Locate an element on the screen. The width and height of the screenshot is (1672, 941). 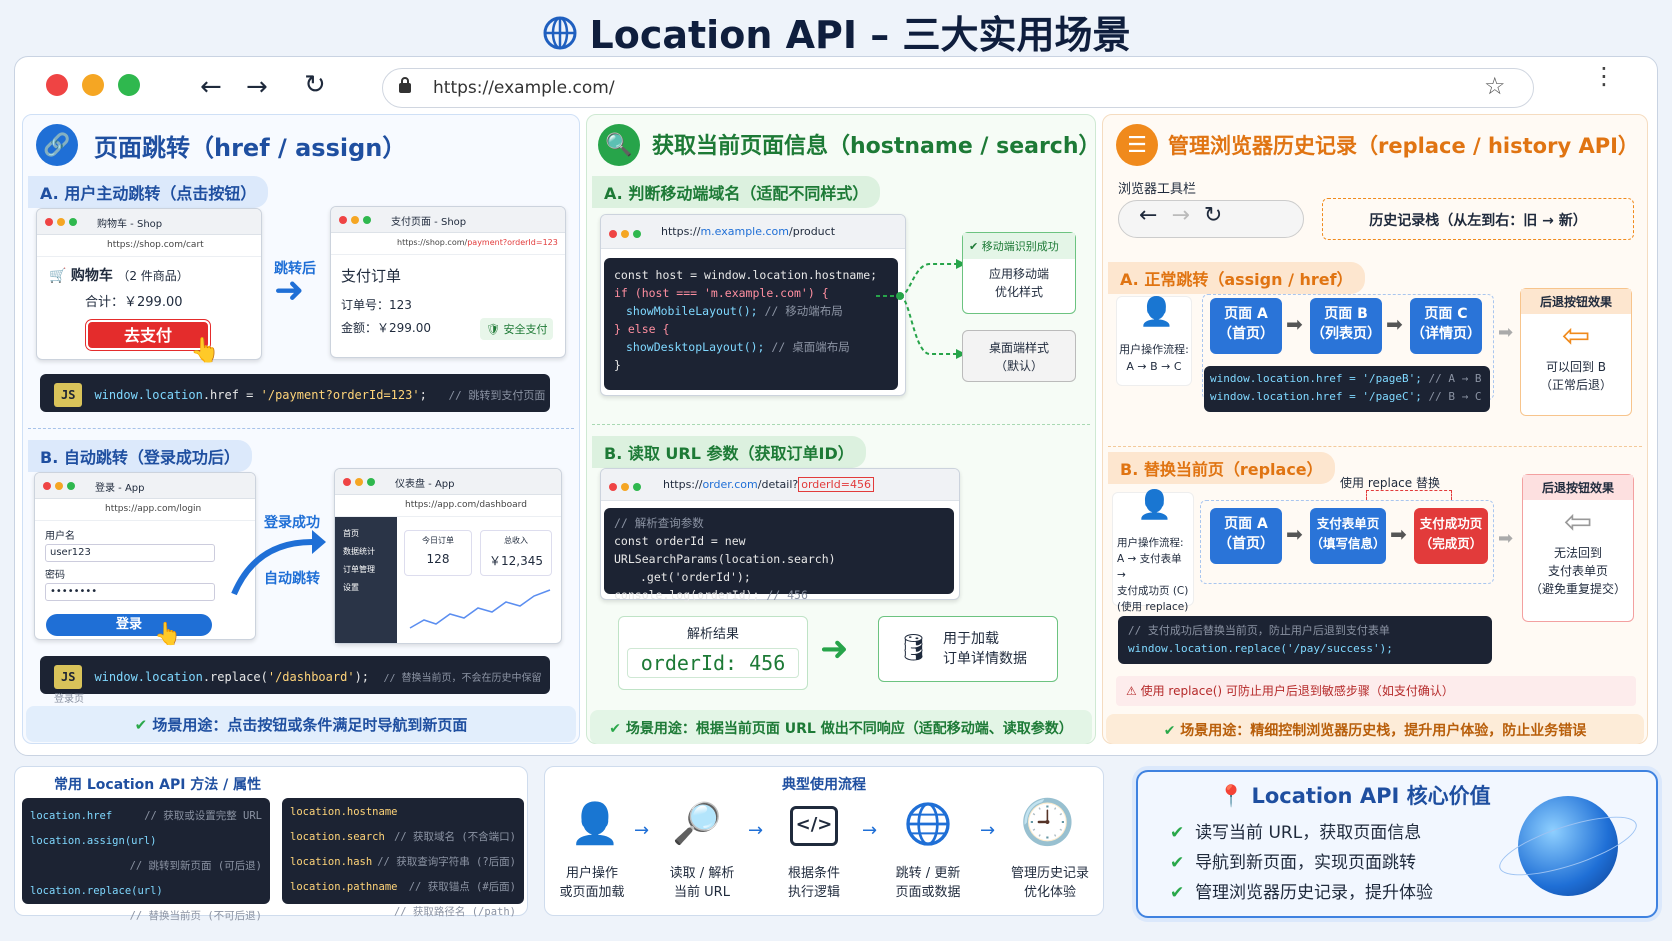
search-icon: 🔍 is located at coordinates (619, 145).